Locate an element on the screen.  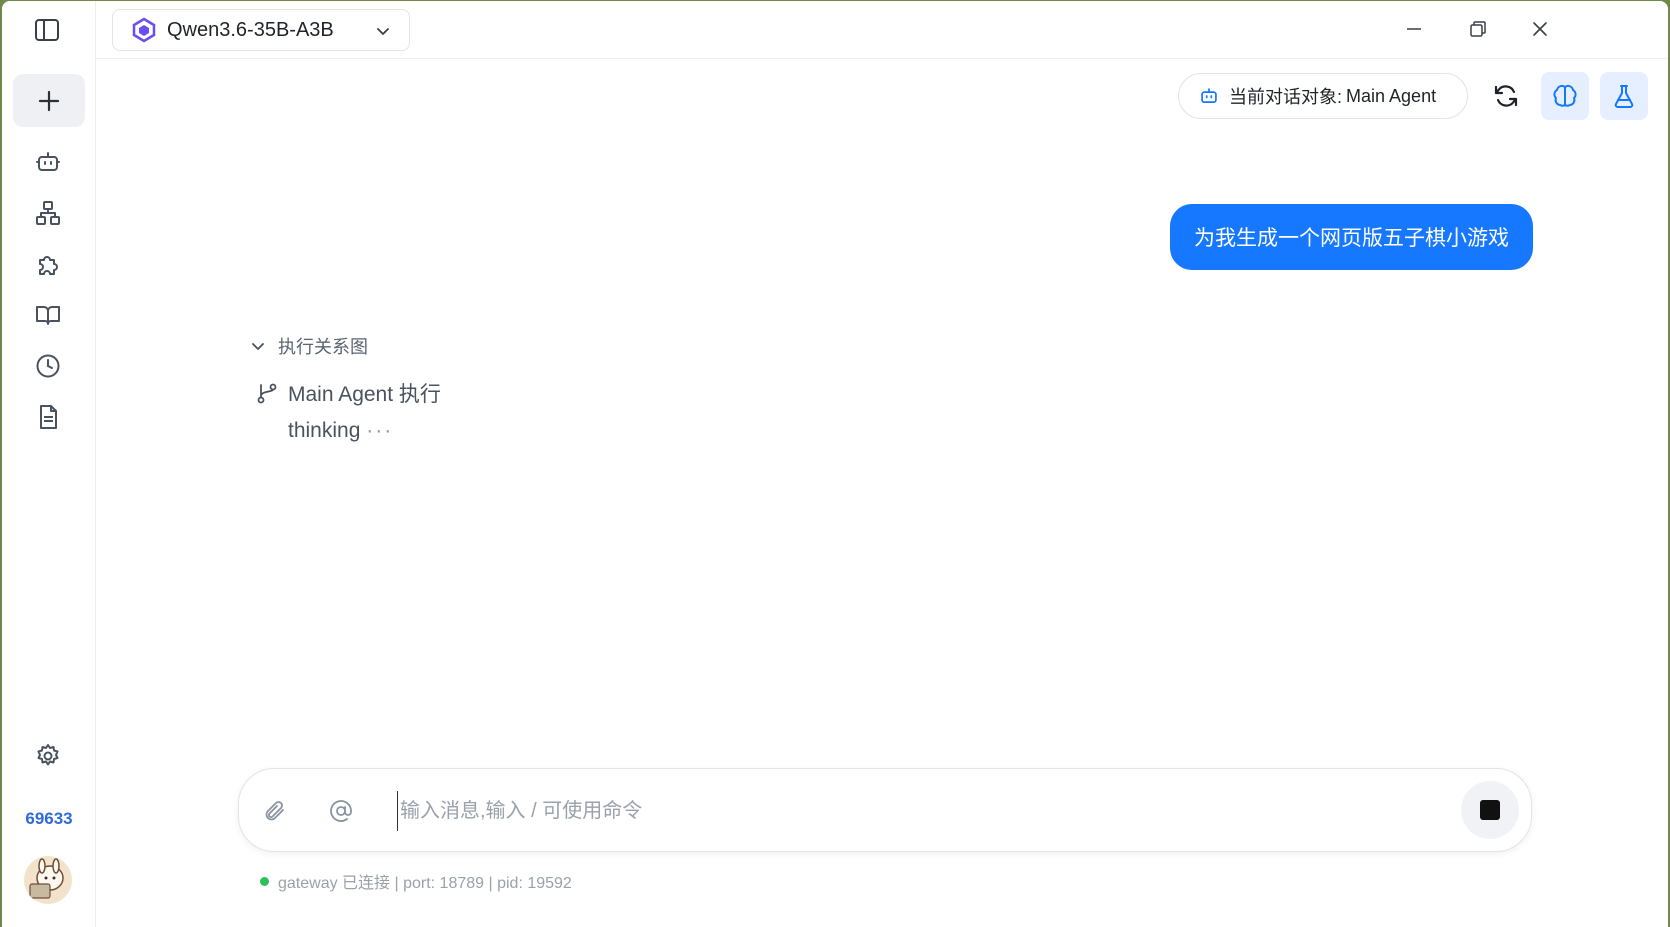
refresh-button is located at coordinates (1506, 96).